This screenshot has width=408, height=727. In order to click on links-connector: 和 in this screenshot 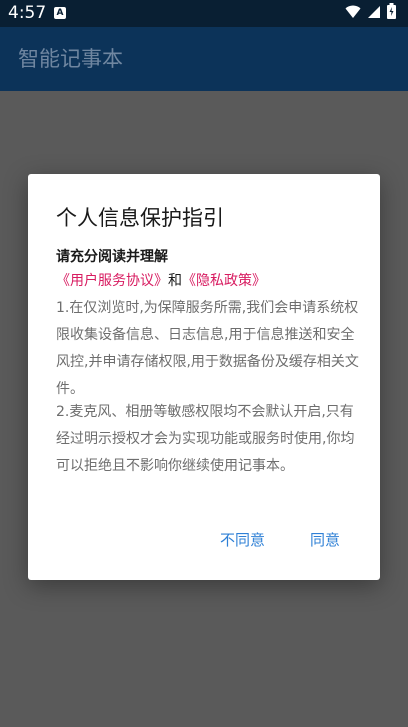, I will do `click(175, 281)`.